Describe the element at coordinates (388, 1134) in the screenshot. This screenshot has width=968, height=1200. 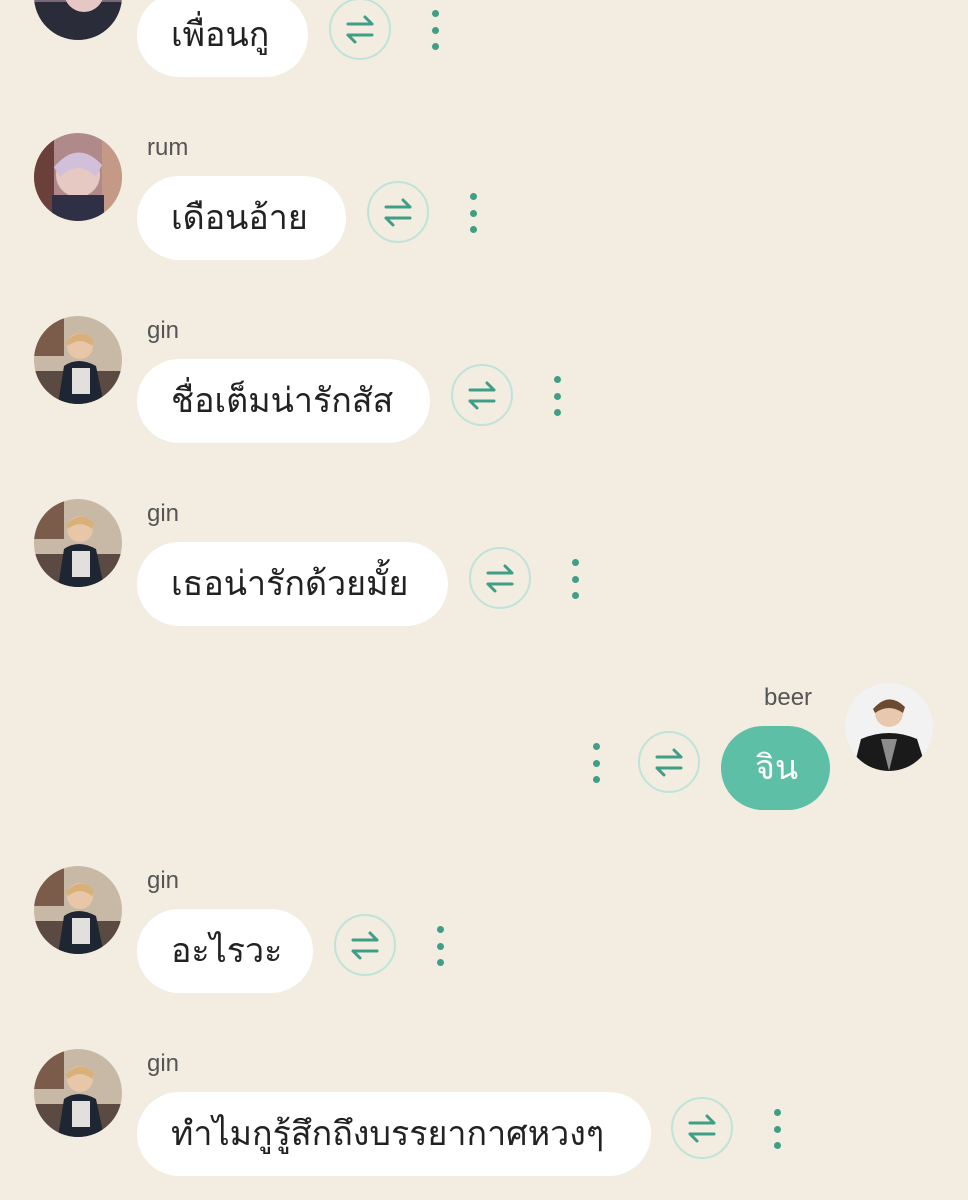
I see `message-text: ทำไมกูรู้สึกถึงบรรยากาศหวงๆ` at that location.